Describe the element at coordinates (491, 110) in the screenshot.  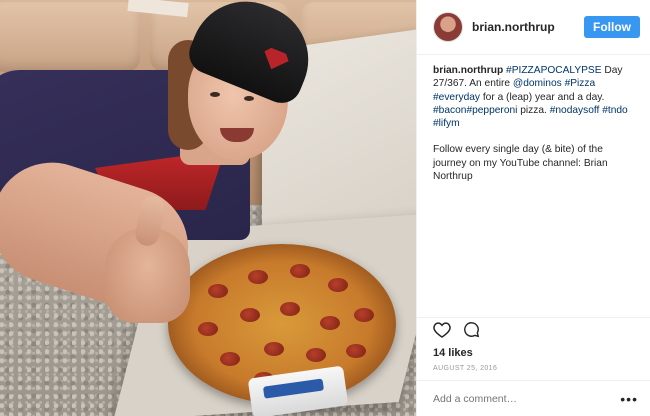
I see `hashtag-pepperoni: #pepperoni` at that location.